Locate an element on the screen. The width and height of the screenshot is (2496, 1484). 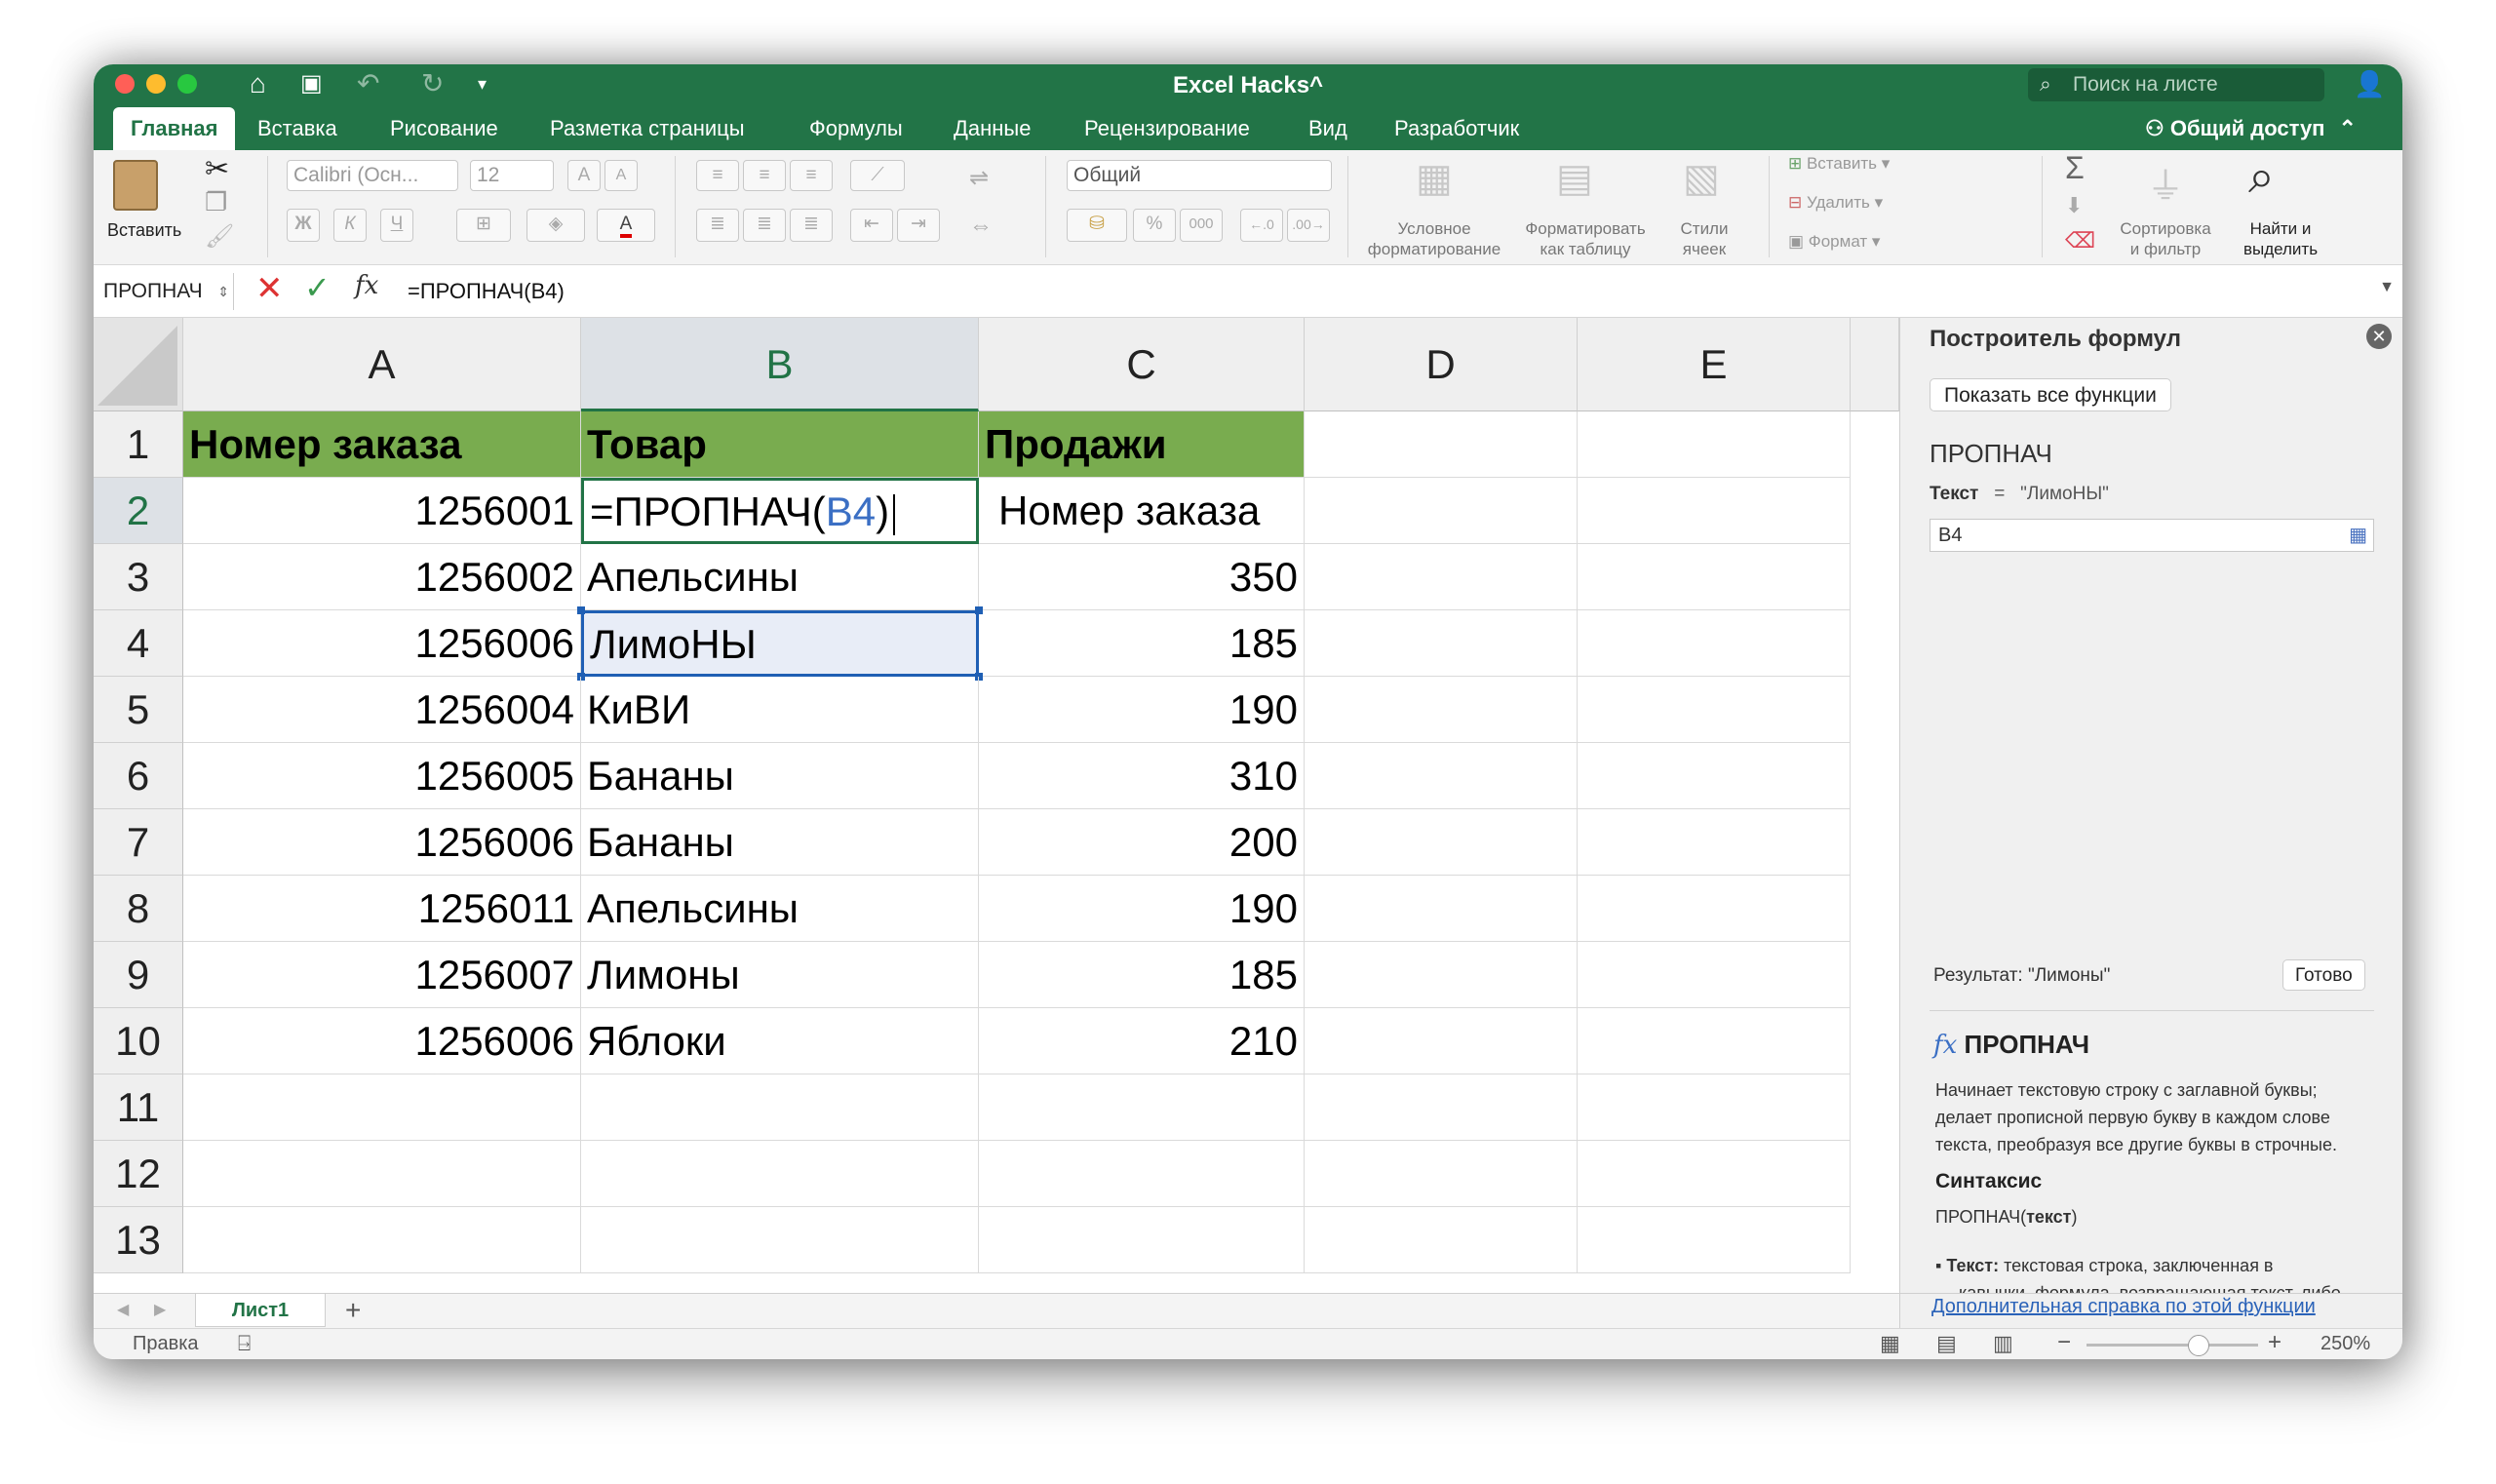
done-button: Готово is located at coordinates (2323, 975).